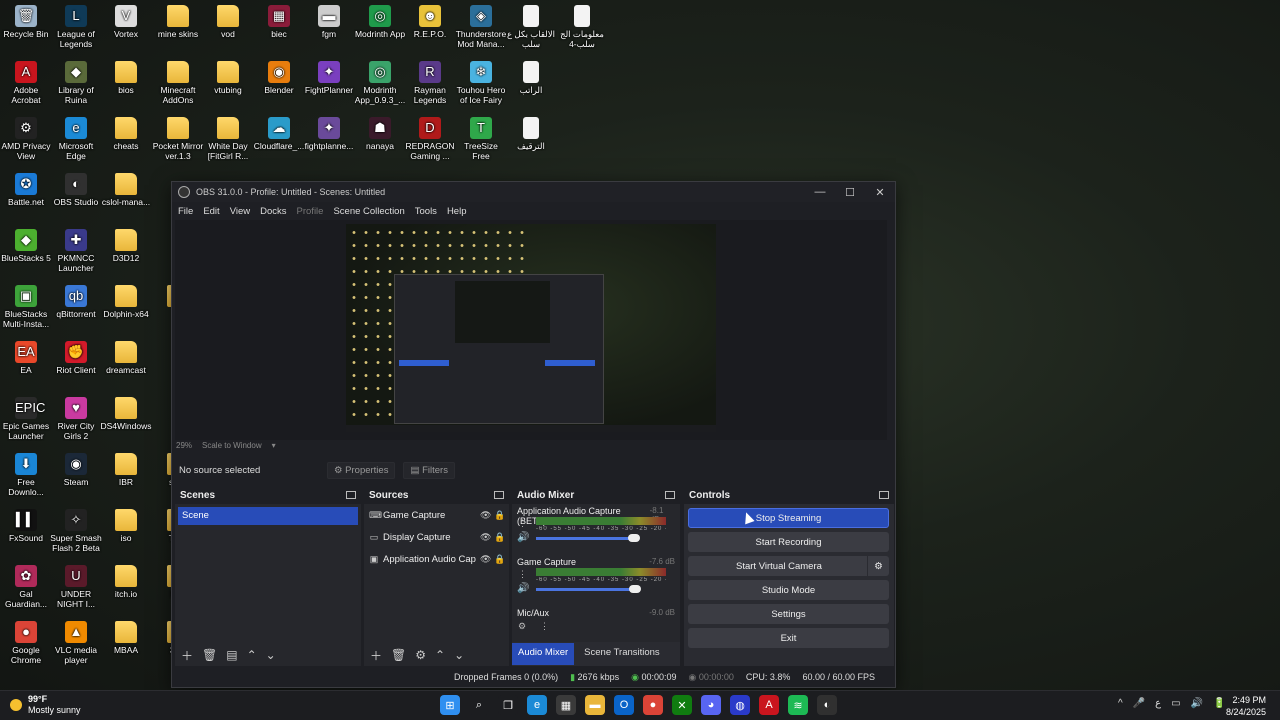 The image size is (1280, 720). Describe the element at coordinates (426, 211) in the screenshot. I see `menu-tools: Tools` at that location.